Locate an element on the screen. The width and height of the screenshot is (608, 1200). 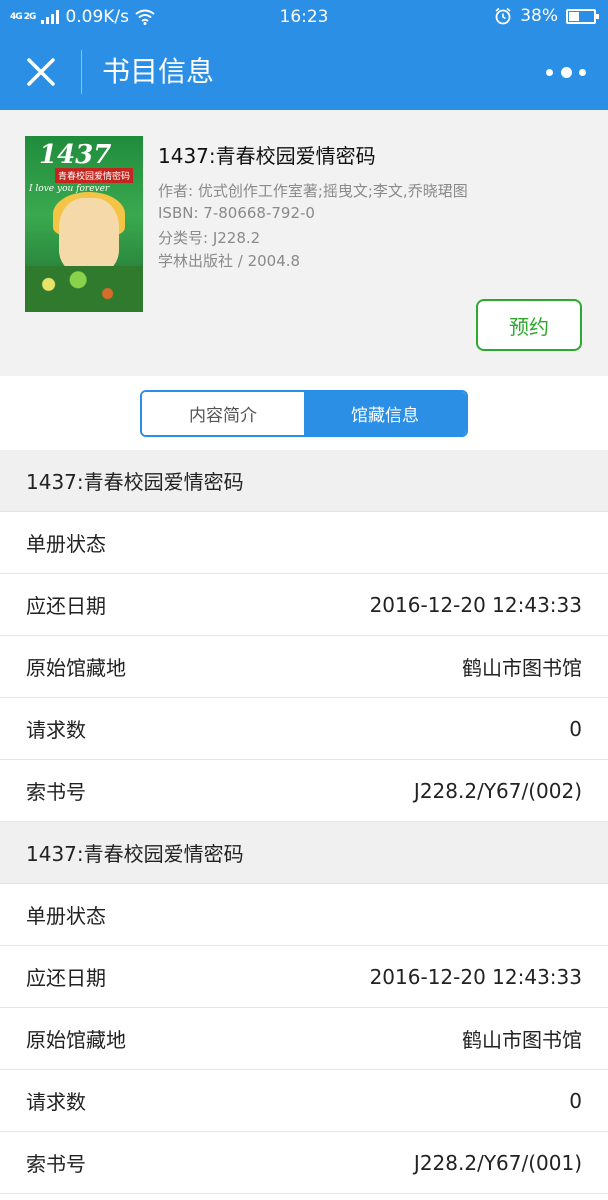
book-cover-image: 1437 I love you forever 青春校园爱情密码 is located at coordinates (84, 224).